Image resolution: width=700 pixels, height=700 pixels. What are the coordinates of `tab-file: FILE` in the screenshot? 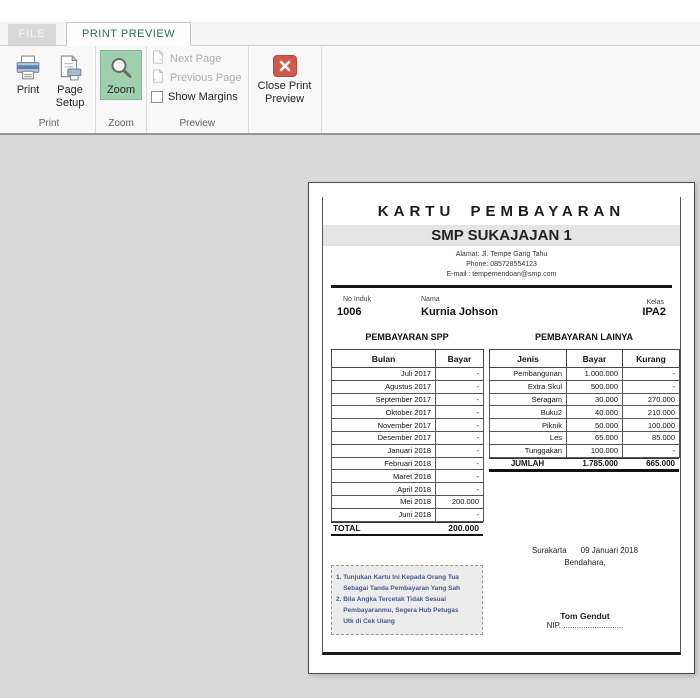 It's located at (32, 34).